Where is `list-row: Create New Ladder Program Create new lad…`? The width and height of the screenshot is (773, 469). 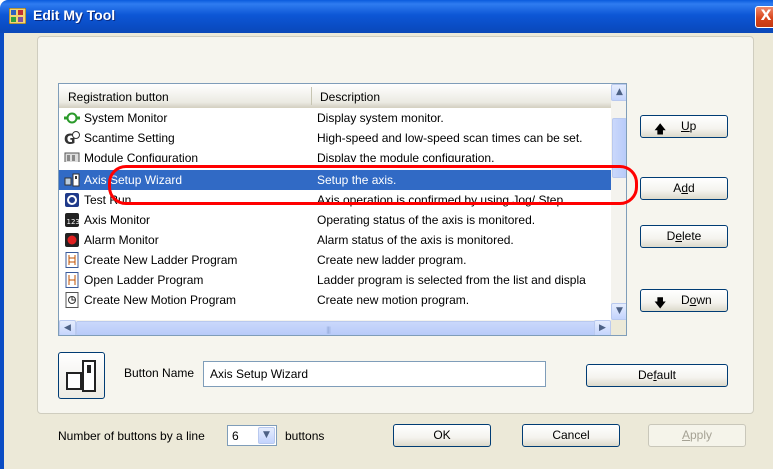 list-row: Create New Ladder Program Create new lad… is located at coordinates (335, 260).